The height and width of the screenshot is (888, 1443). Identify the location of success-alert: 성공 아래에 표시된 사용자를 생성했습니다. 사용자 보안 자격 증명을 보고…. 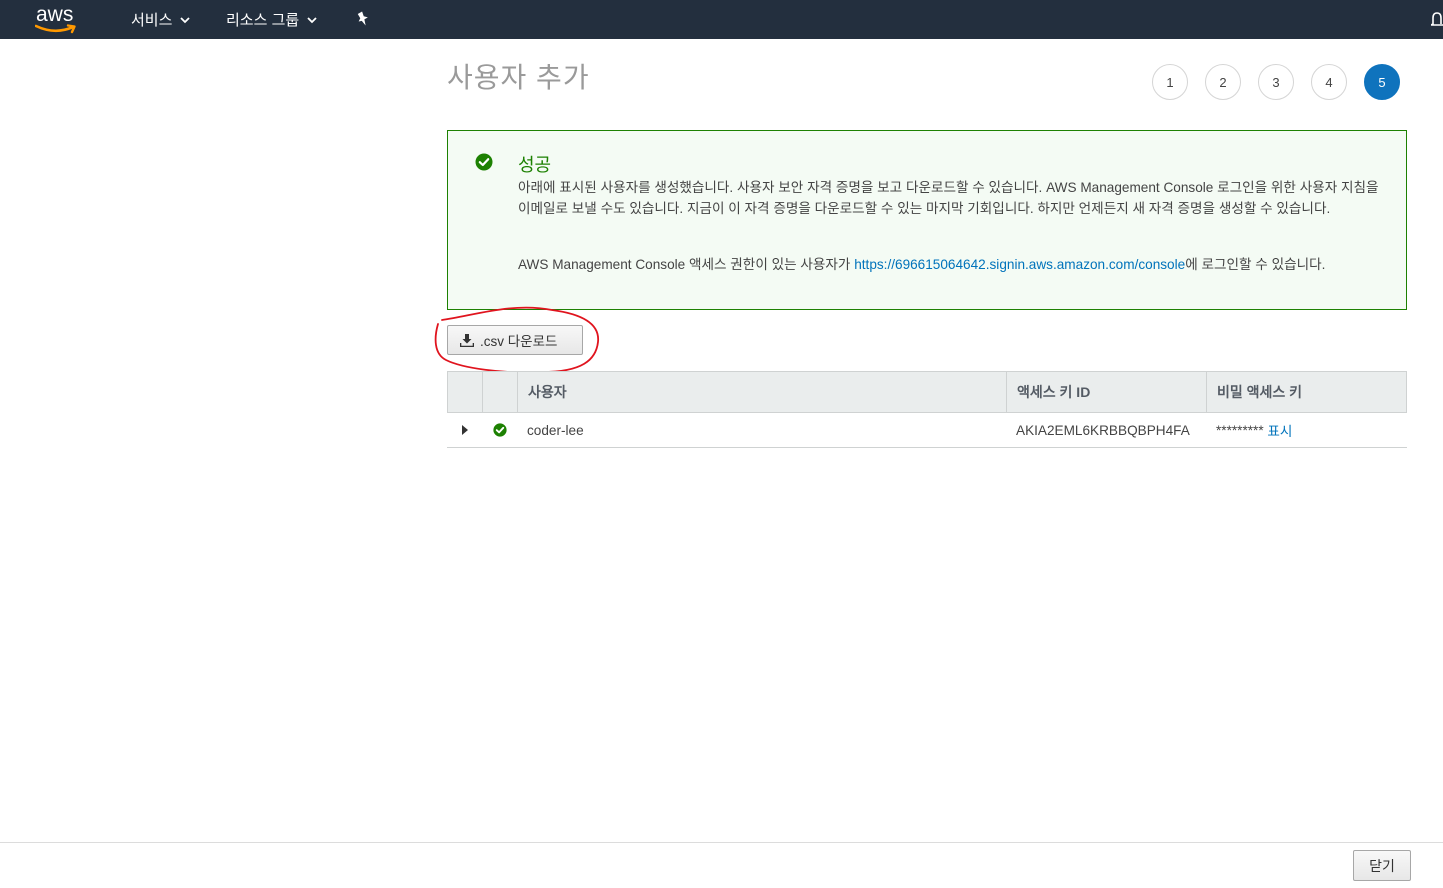
(927, 220).